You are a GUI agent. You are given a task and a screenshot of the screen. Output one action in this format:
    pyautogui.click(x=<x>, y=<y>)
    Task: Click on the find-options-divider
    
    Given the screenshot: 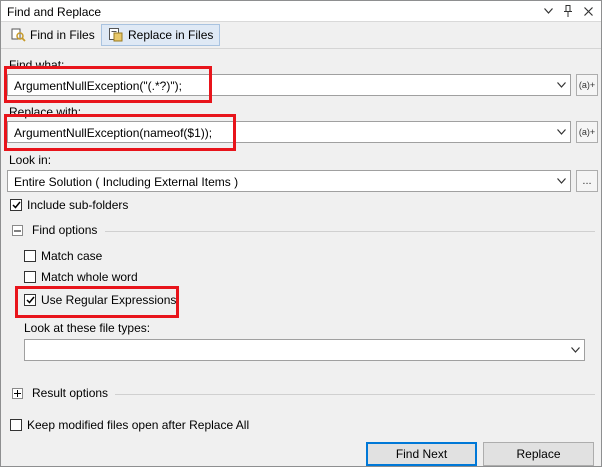 What is the action you would take?
    pyautogui.click(x=350, y=231)
    